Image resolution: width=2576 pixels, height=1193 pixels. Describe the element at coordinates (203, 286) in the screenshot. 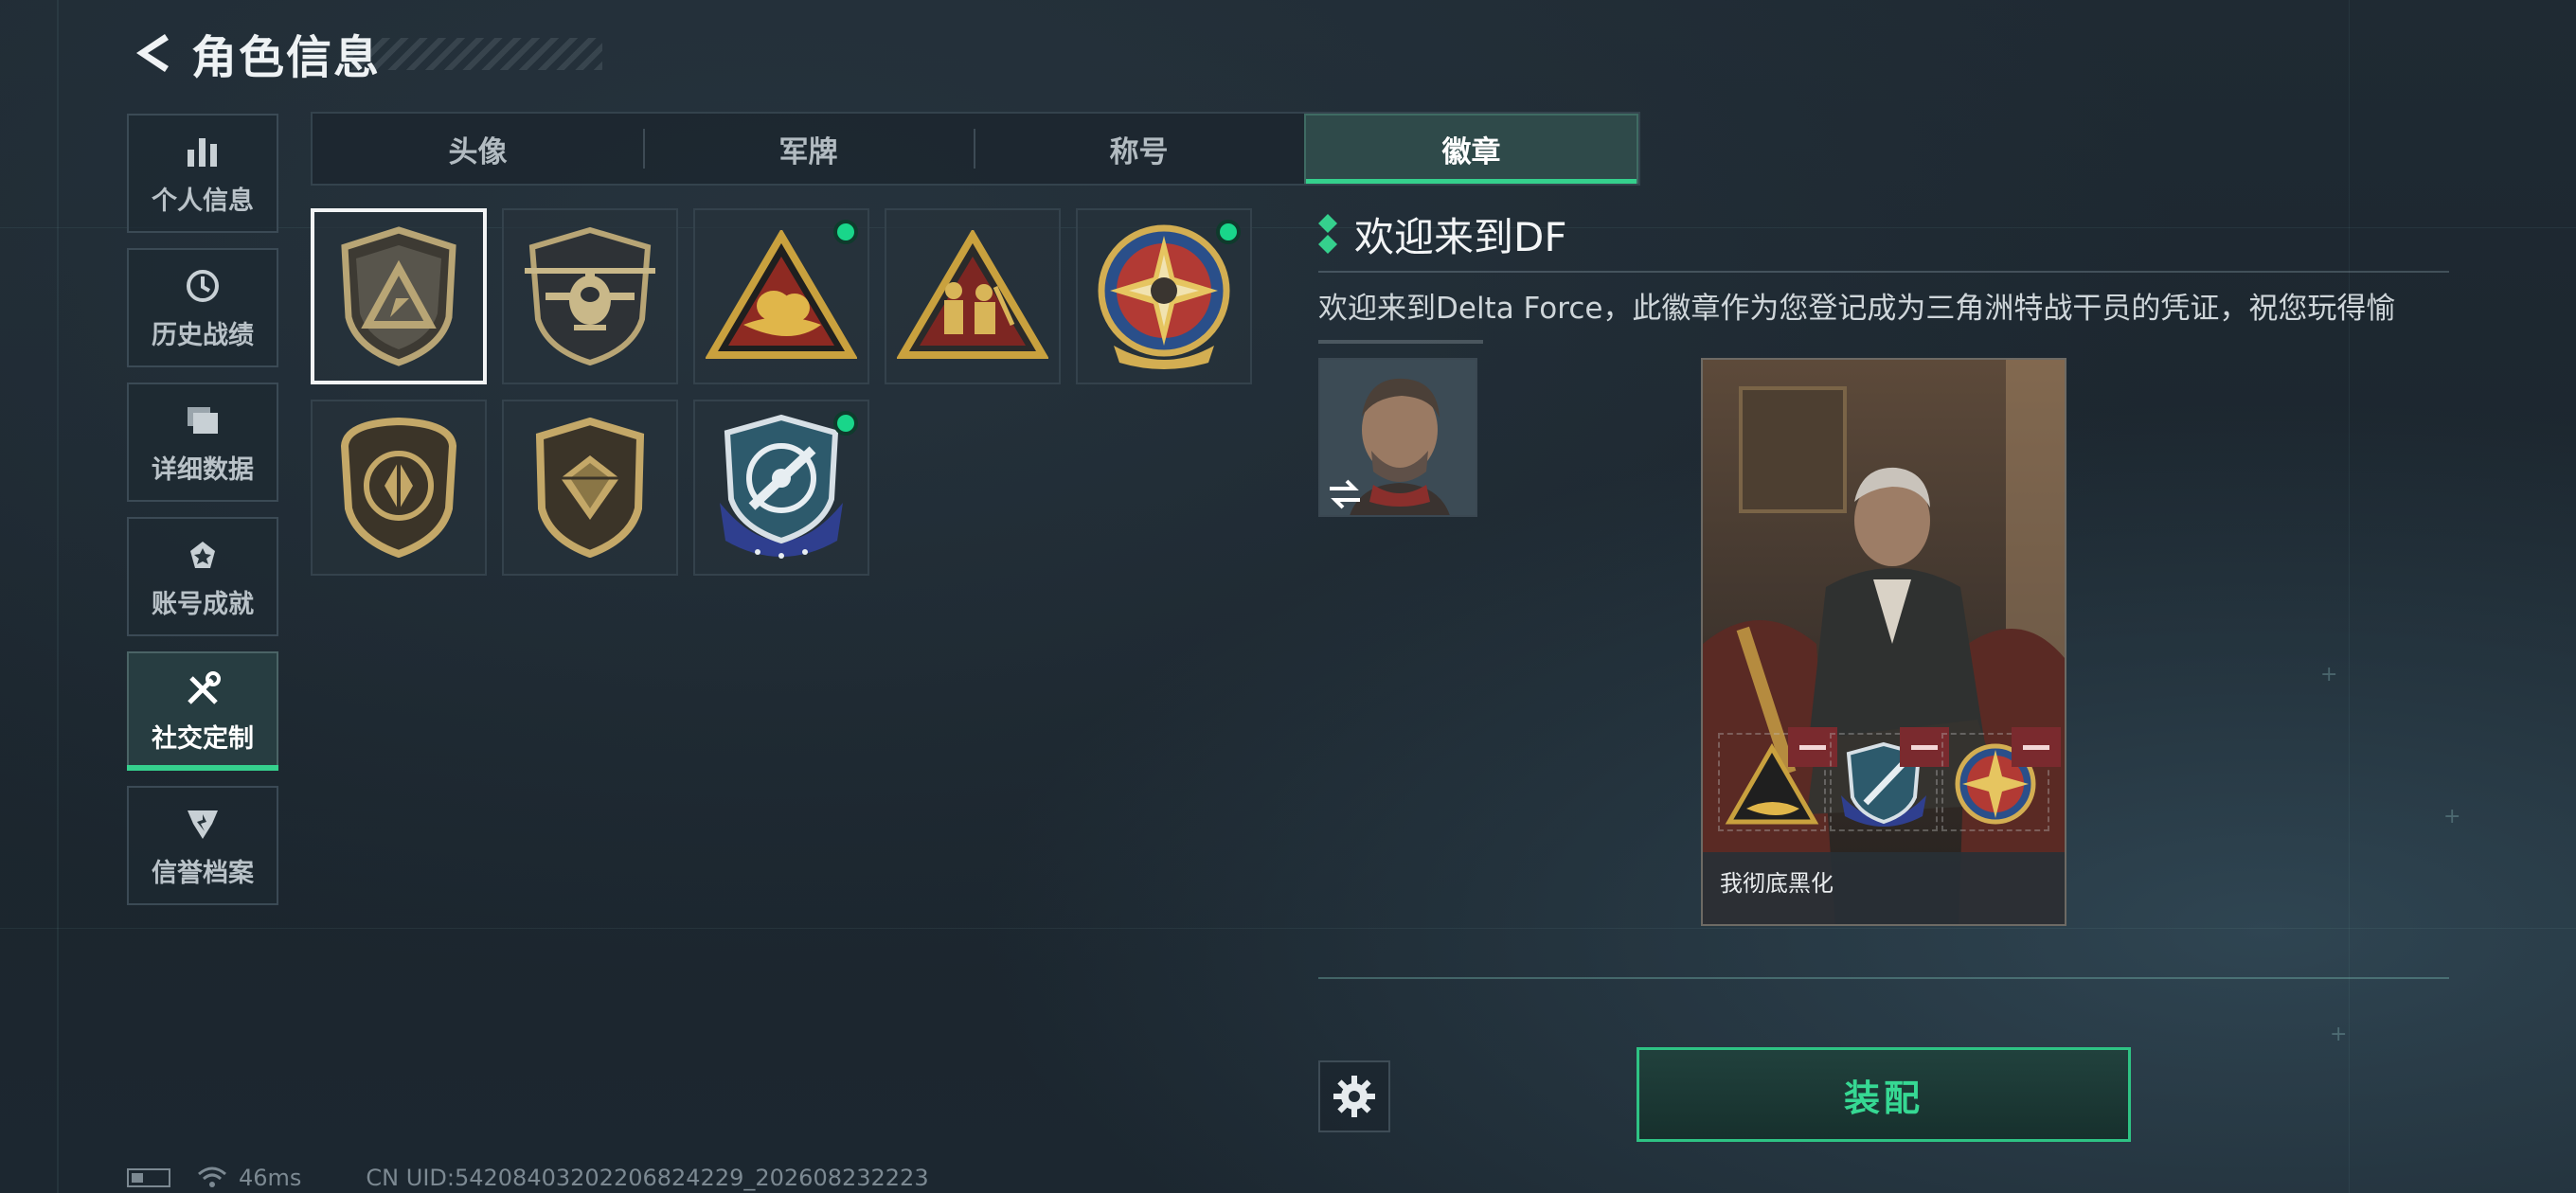

I see `history-clock-icon` at that location.